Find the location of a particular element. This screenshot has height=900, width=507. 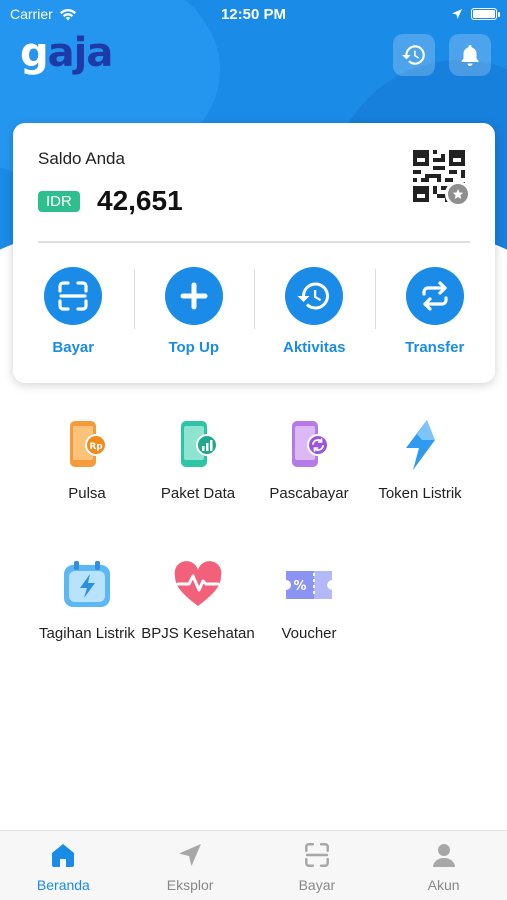

bottom-nav: Beranda Eksplor Bayar Akun is located at coordinates (253, 865).